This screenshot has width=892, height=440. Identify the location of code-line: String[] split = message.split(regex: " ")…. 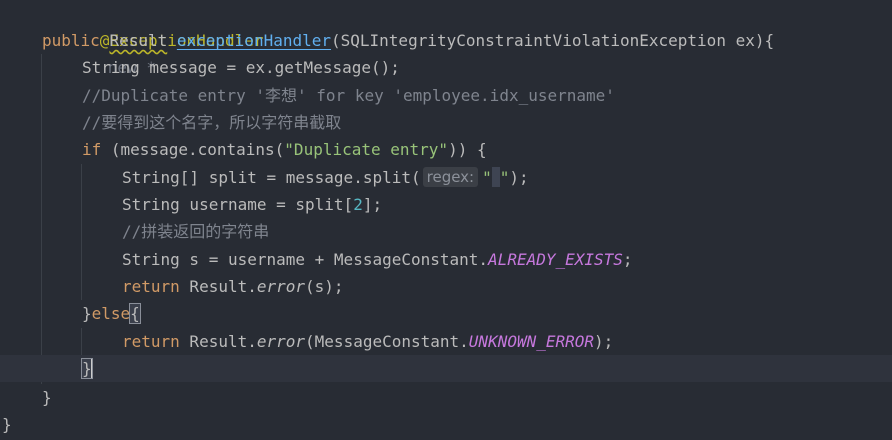
(446, 177).